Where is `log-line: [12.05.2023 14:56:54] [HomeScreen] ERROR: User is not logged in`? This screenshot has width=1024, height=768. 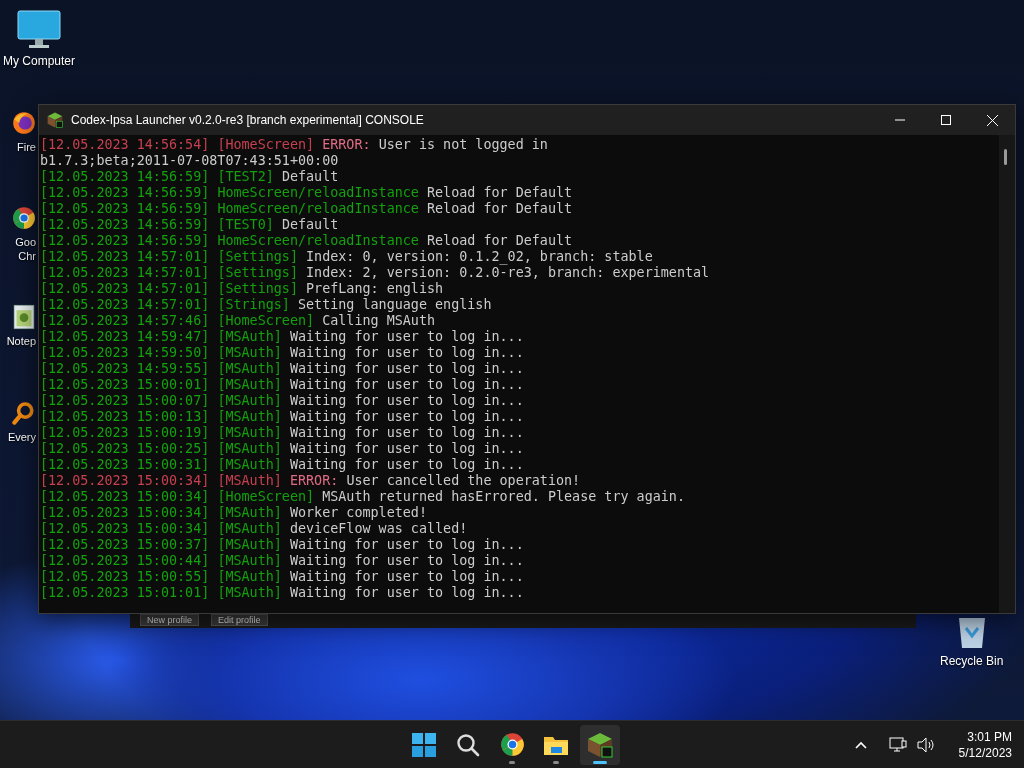 log-line: [12.05.2023 14:56:54] [HomeScreen] ERROR: User is not logged in is located at coordinates (294, 145).